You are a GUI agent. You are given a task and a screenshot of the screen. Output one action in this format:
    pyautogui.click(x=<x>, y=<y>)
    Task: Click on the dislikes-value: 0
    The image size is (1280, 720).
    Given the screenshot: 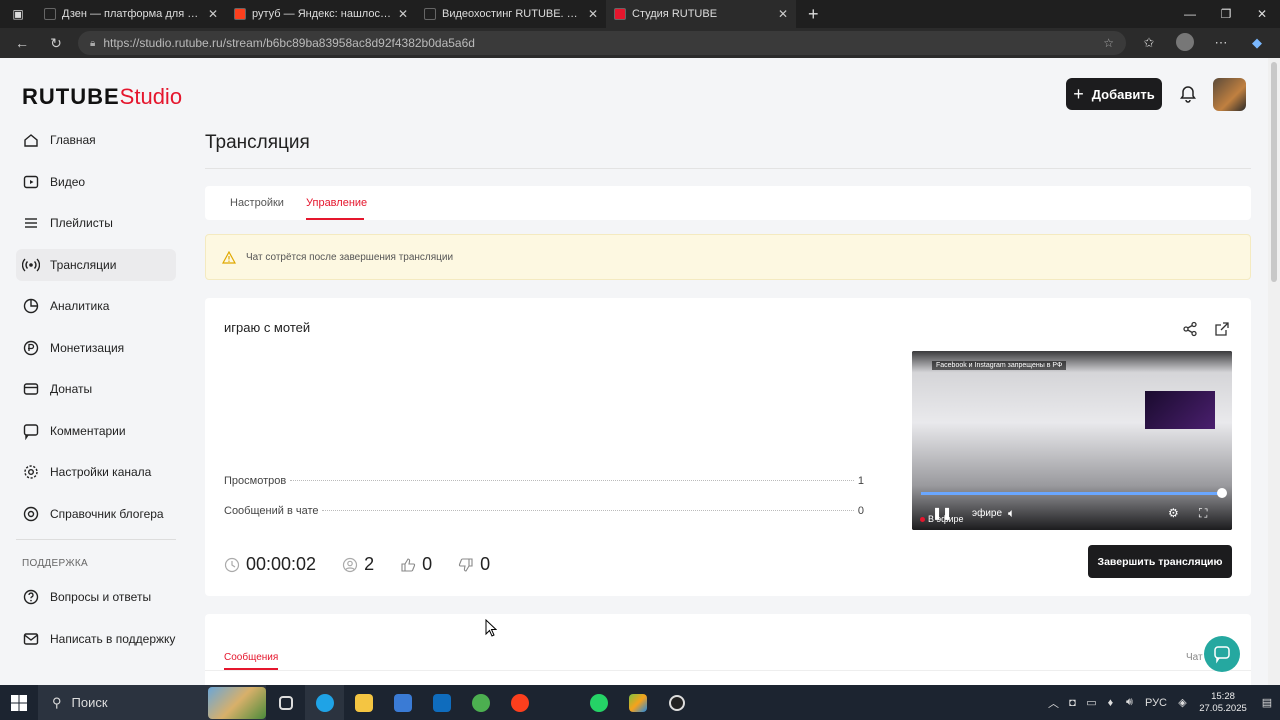 What is the action you would take?
    pyautogui.click(x=485, y=564)
    